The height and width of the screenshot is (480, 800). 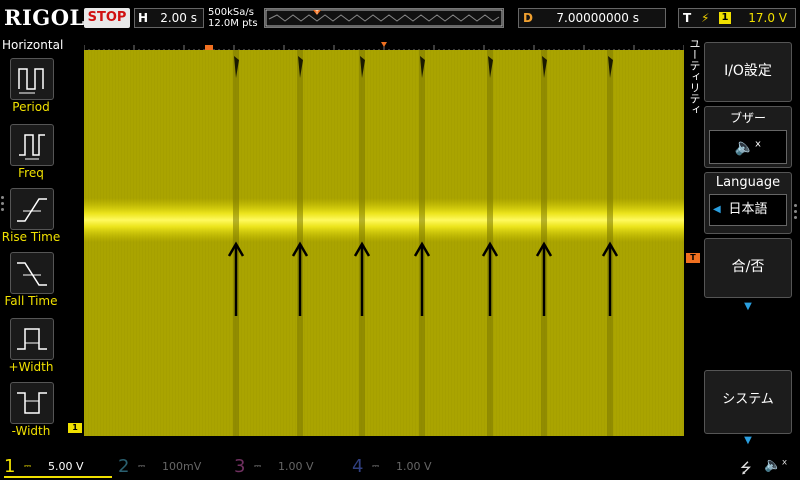 What do you see at coordinates (44, 17) in the screenshot?
I see `brand-logo: RIGOL` at bounding box center [44, 17].